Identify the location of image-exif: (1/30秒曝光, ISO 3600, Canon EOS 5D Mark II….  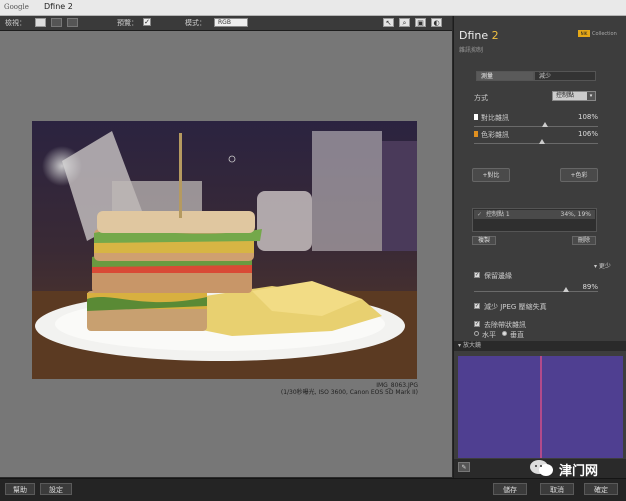
(349, 392).